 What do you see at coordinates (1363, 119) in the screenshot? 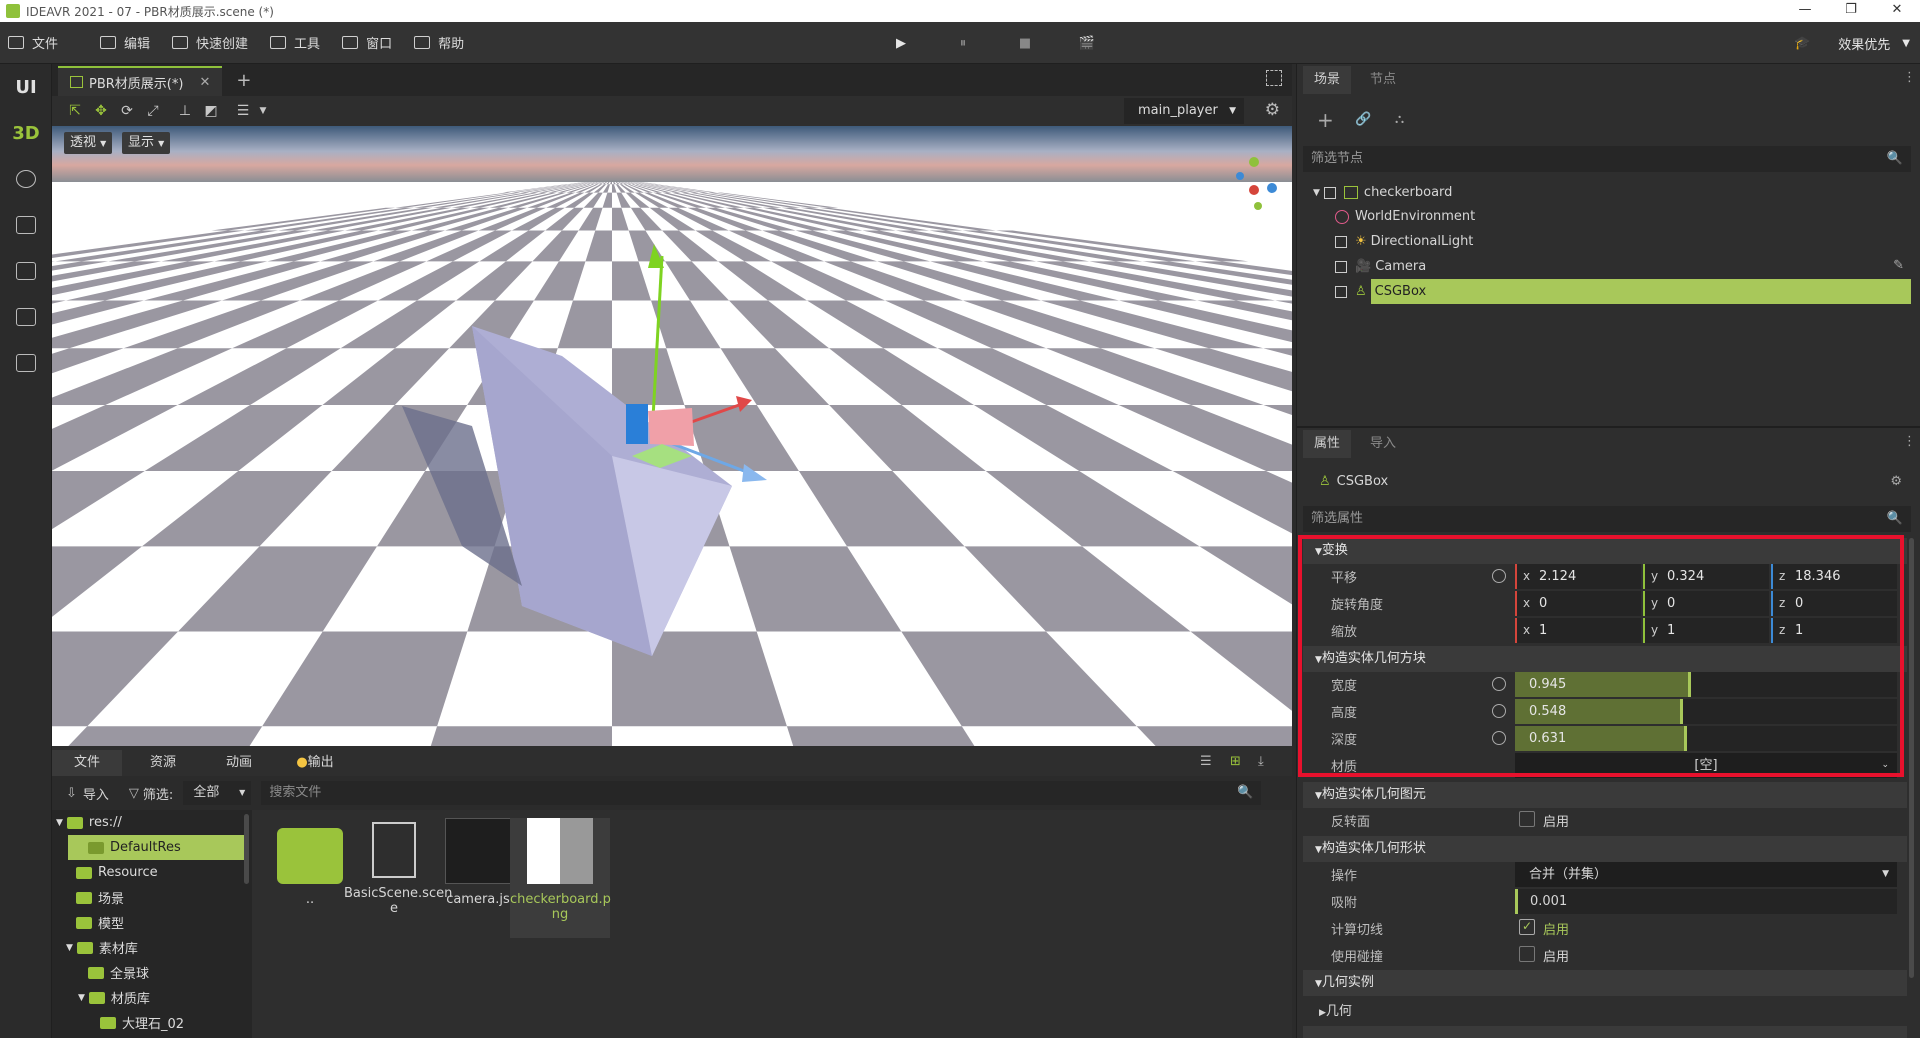
I see `link-icon: 🔗` at bounding box center [1363, 119].